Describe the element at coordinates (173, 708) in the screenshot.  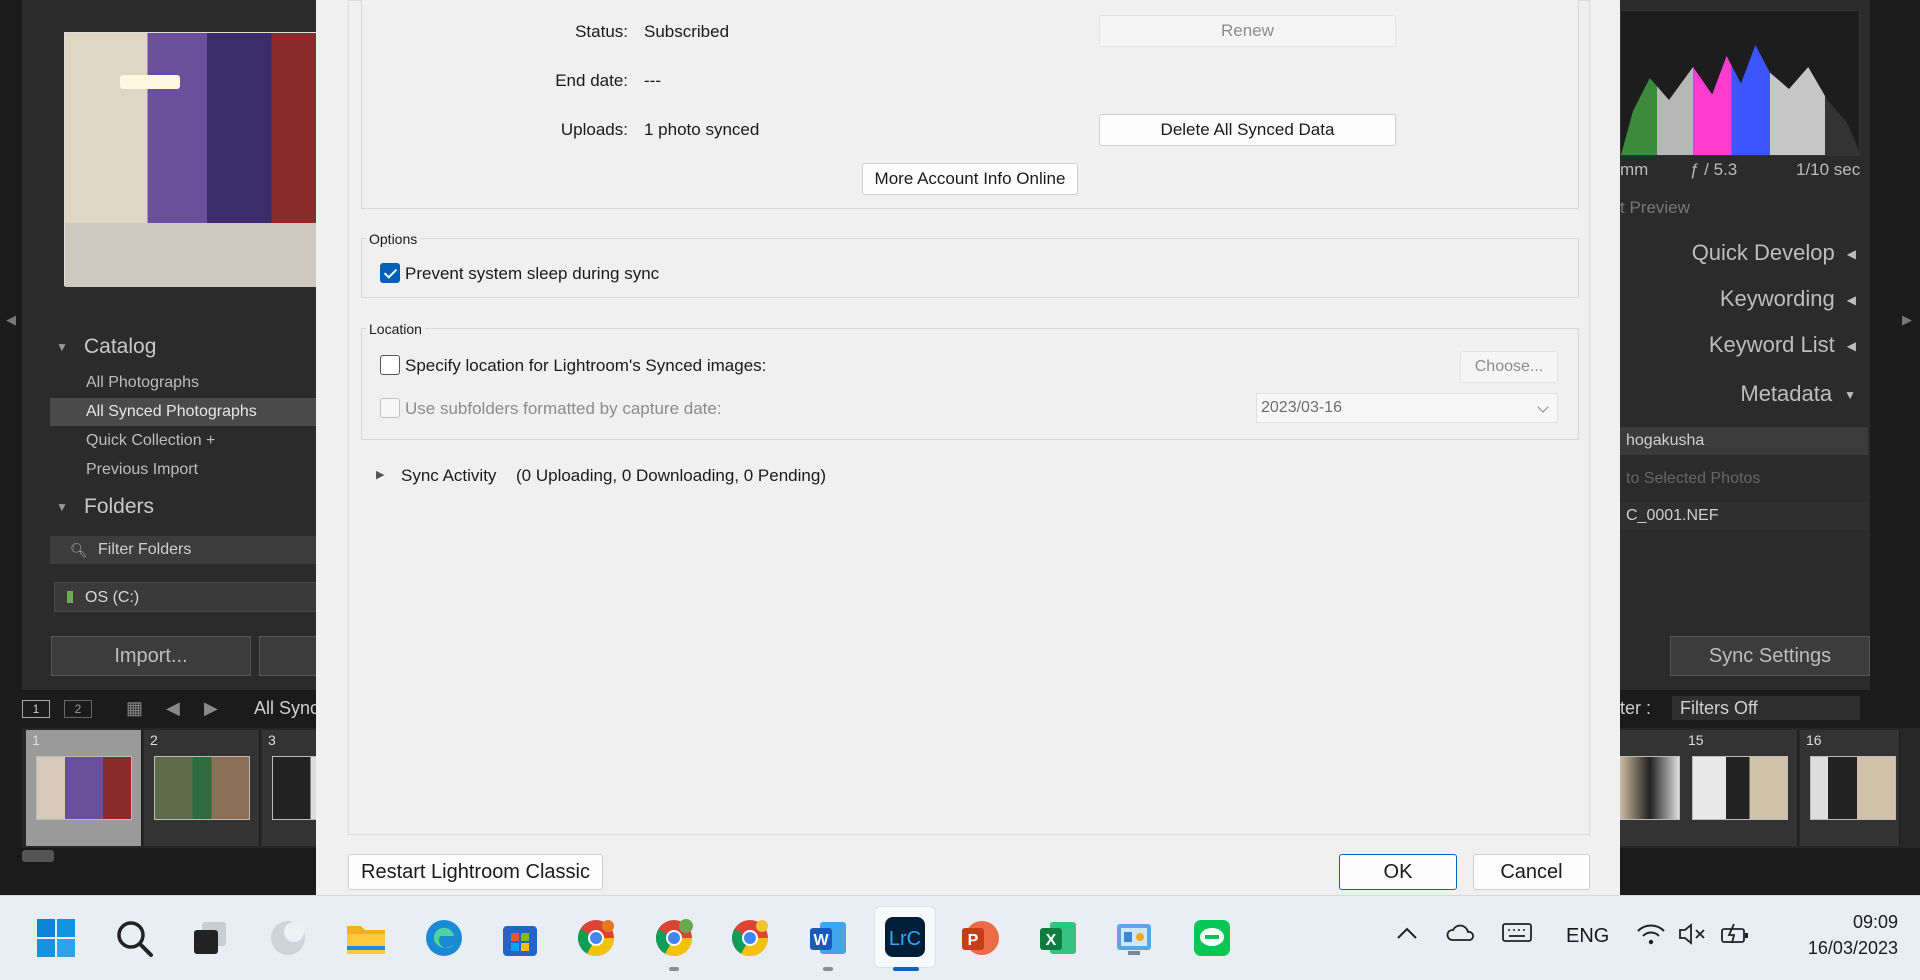
I see `back-arrow-icon: ◀` at that location.